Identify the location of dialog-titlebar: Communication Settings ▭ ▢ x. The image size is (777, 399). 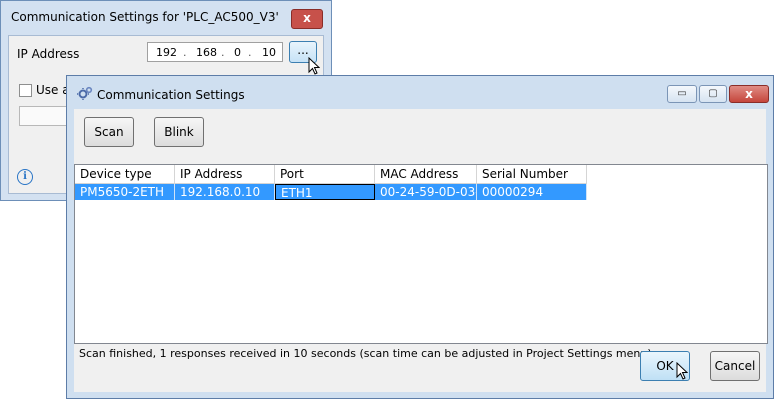
(420, 93).